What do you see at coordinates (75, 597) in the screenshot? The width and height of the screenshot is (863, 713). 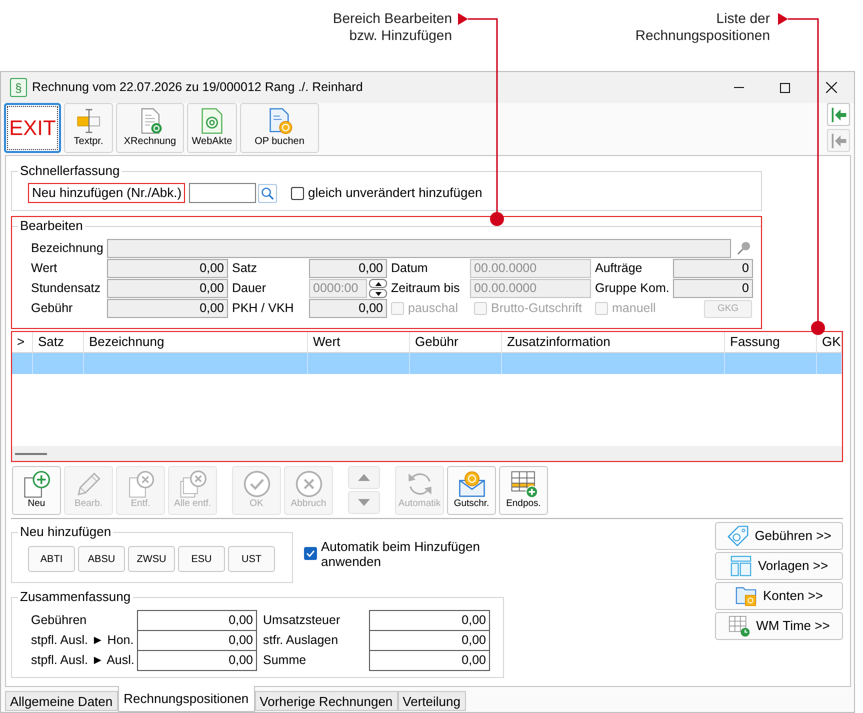 I see `group-title: Zusammenfassung` at bounding box center [75, 597].